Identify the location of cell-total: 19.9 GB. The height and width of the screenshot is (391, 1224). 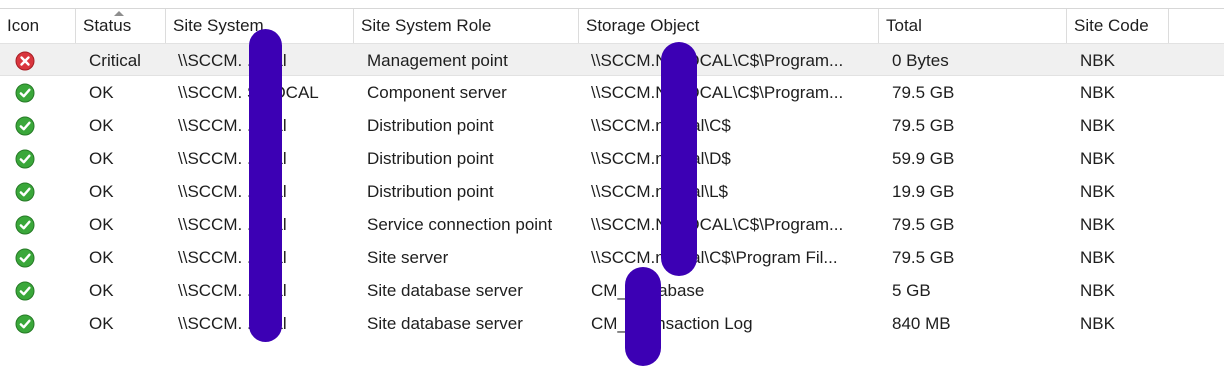
(923, 191).